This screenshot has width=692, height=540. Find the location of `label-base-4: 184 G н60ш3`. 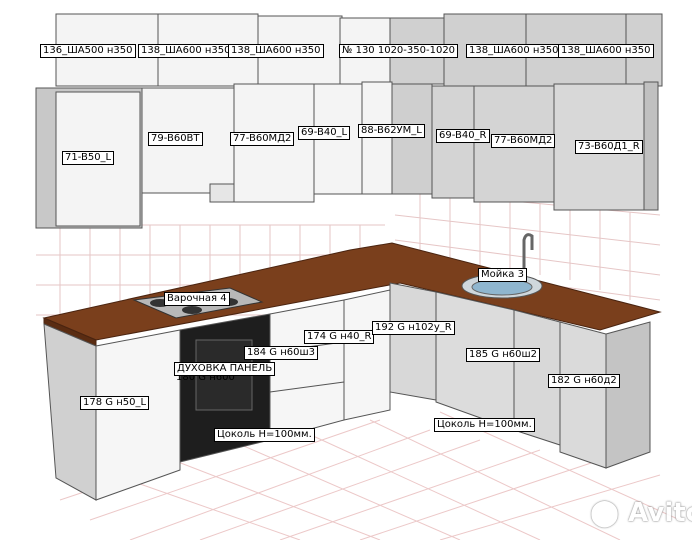

label-base-4: 184 G н60ш3 is located at coordinates (281, 353).